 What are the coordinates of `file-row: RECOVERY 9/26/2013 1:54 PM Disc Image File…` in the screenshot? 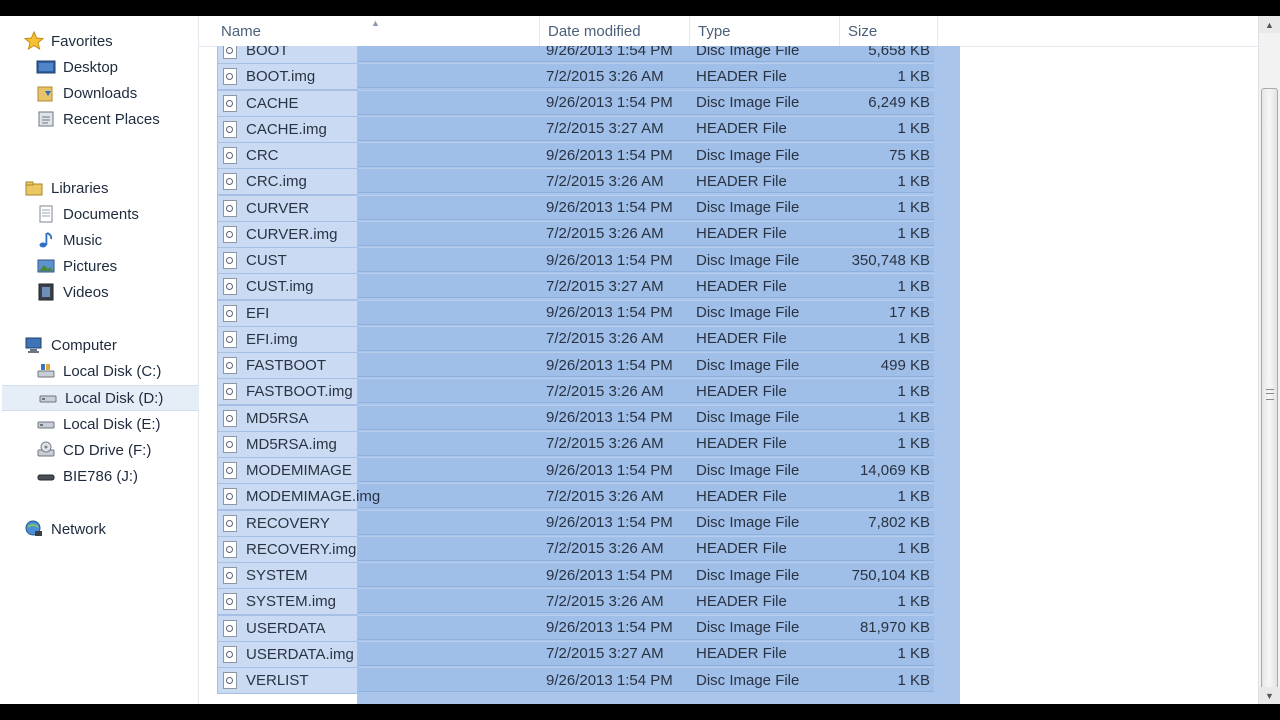 It's located at (575, 523).